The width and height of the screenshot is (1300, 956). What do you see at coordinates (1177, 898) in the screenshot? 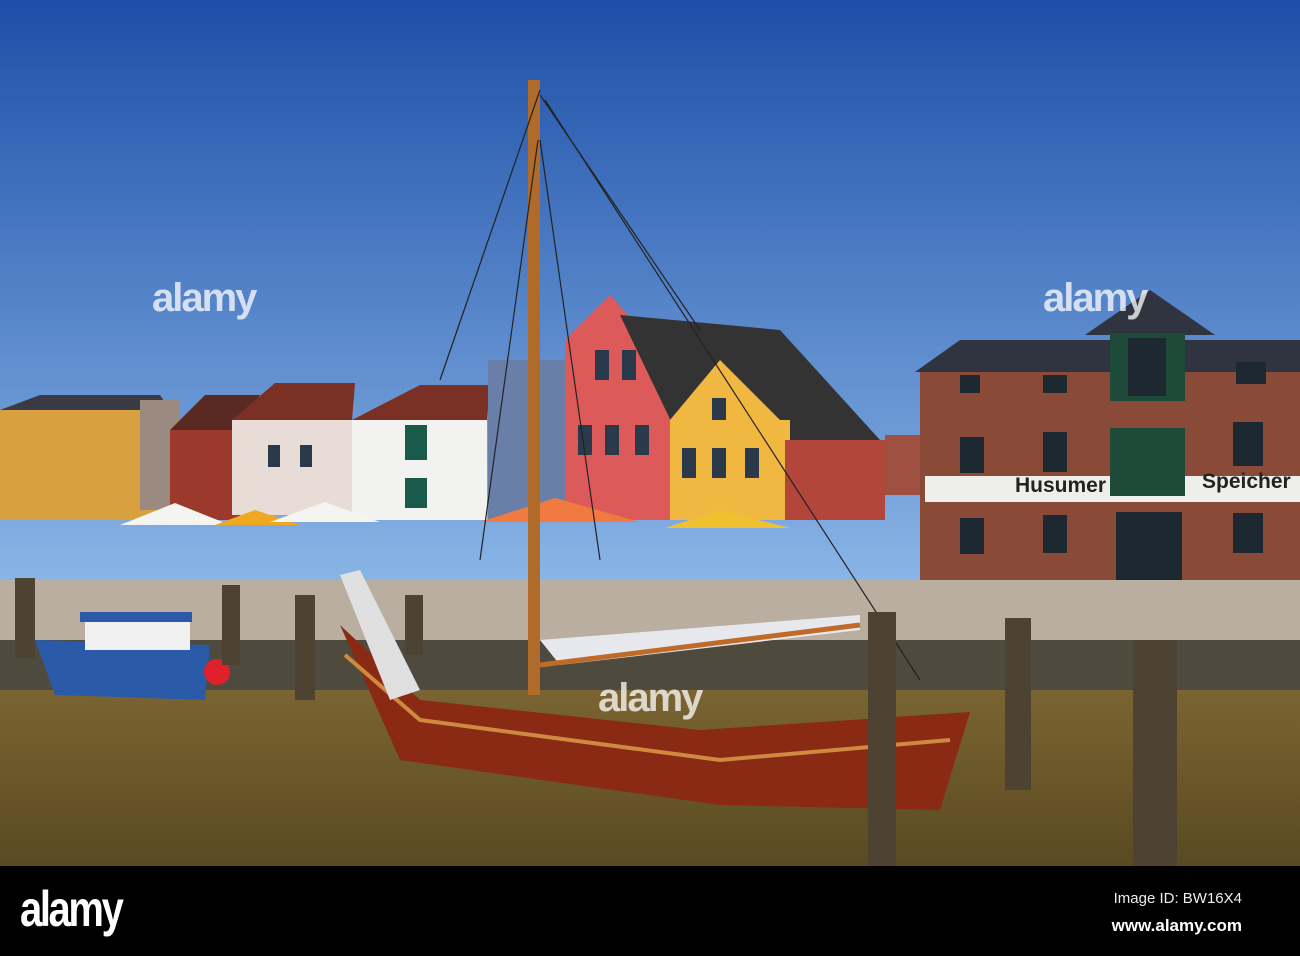
I see `image-id: Image ID: BW16X4` at bounding box center [1177, 898].